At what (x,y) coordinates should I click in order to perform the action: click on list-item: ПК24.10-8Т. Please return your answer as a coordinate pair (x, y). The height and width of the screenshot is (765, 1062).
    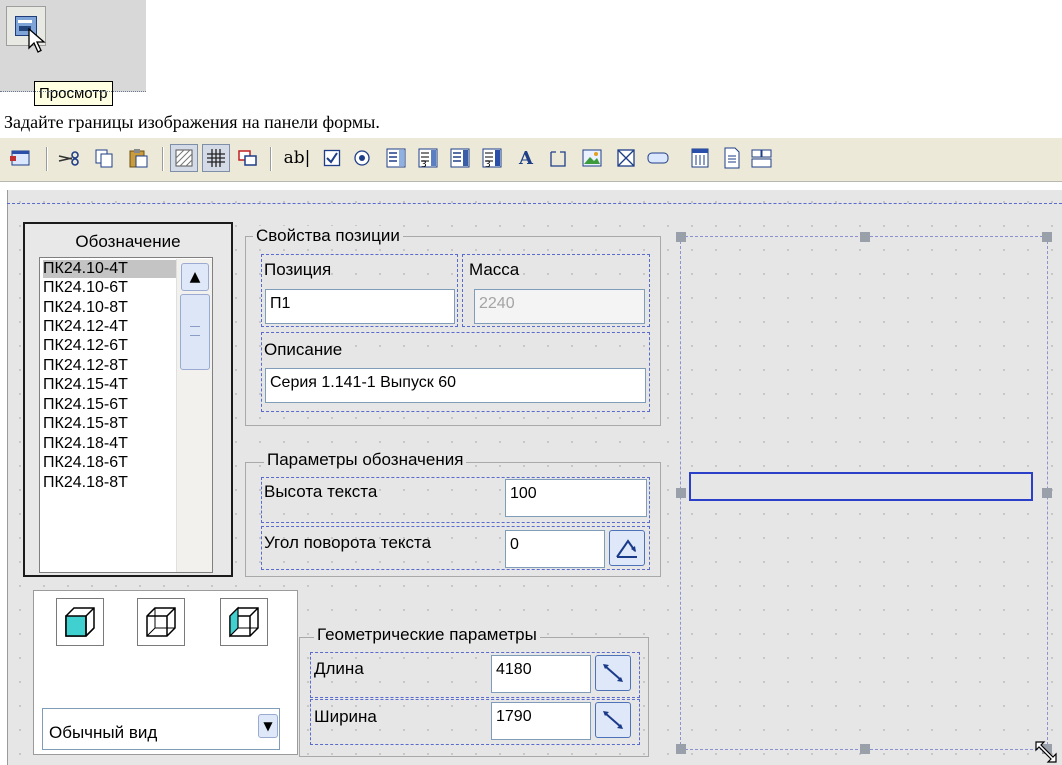
    Looking at the image, I should click on (111, 308).